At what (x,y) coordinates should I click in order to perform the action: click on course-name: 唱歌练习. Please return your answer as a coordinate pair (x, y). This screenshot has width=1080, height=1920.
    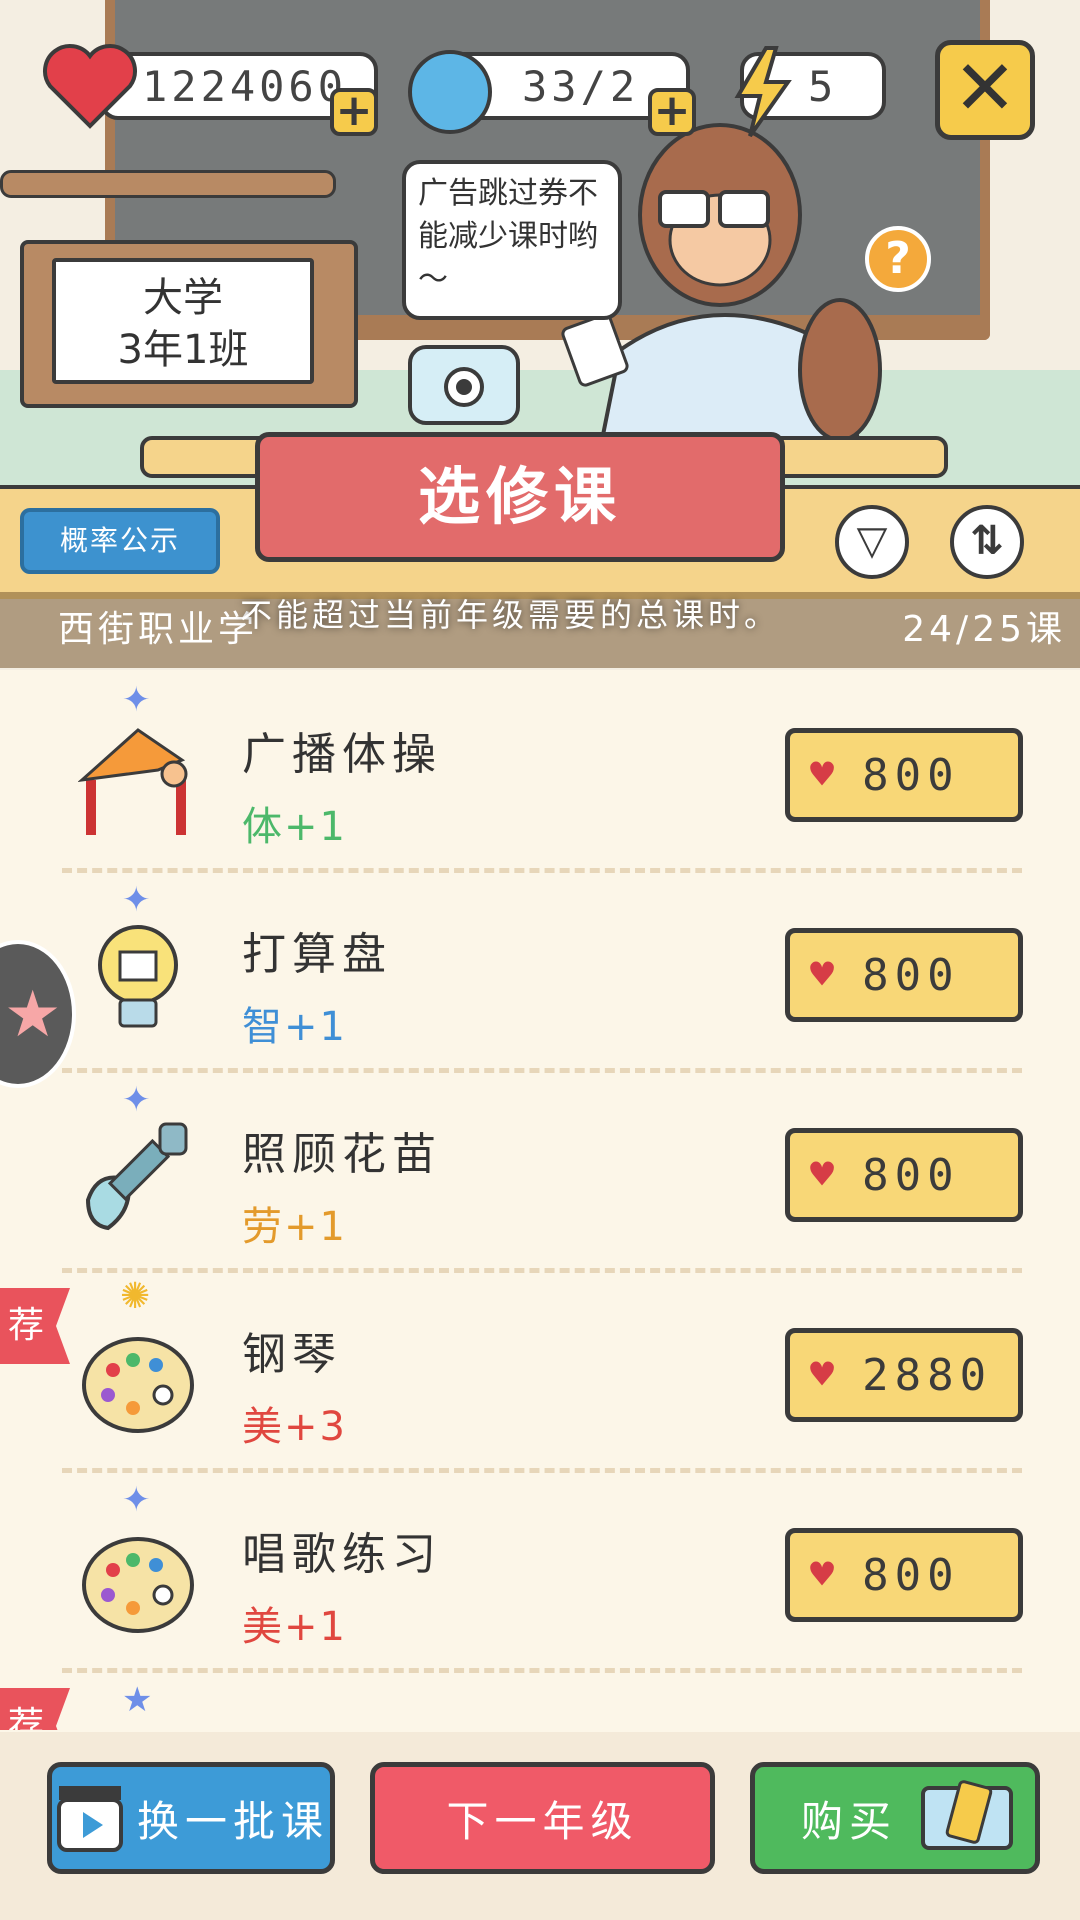
    Looking at the image, I should click on (342, 1554).